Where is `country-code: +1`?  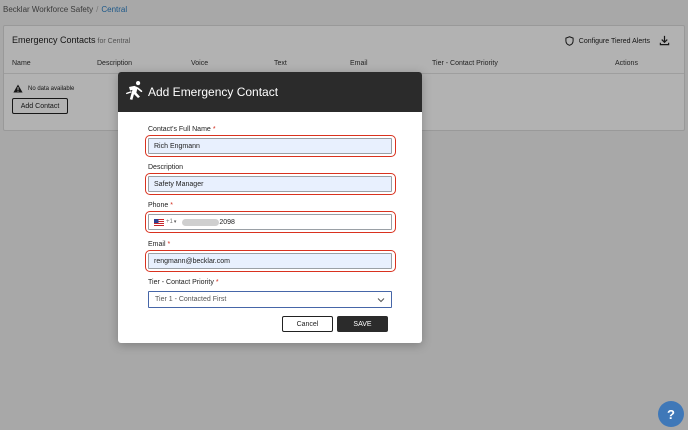
country-code: +1 is located at coordinates (169, 222).